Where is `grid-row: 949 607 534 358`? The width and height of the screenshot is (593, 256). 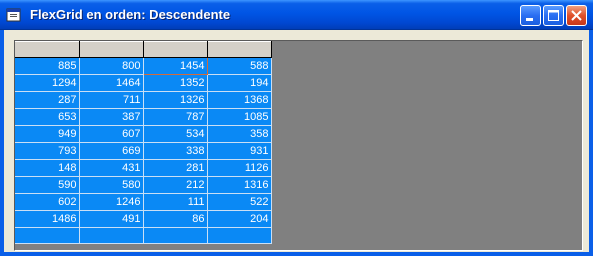
grid-row: 949 607 534 358 is located at coordinates (143, 134).